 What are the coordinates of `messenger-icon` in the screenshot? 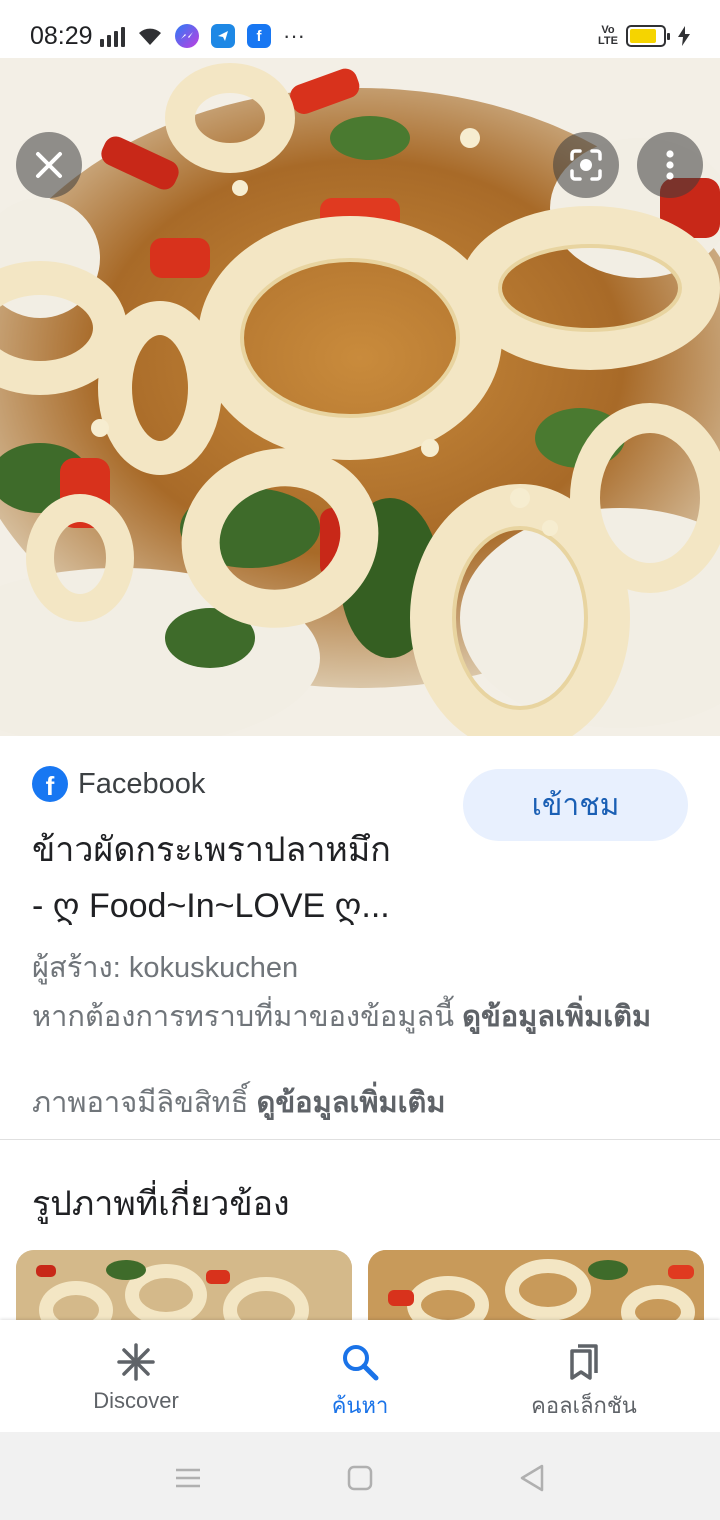 It's located at (187, 36).